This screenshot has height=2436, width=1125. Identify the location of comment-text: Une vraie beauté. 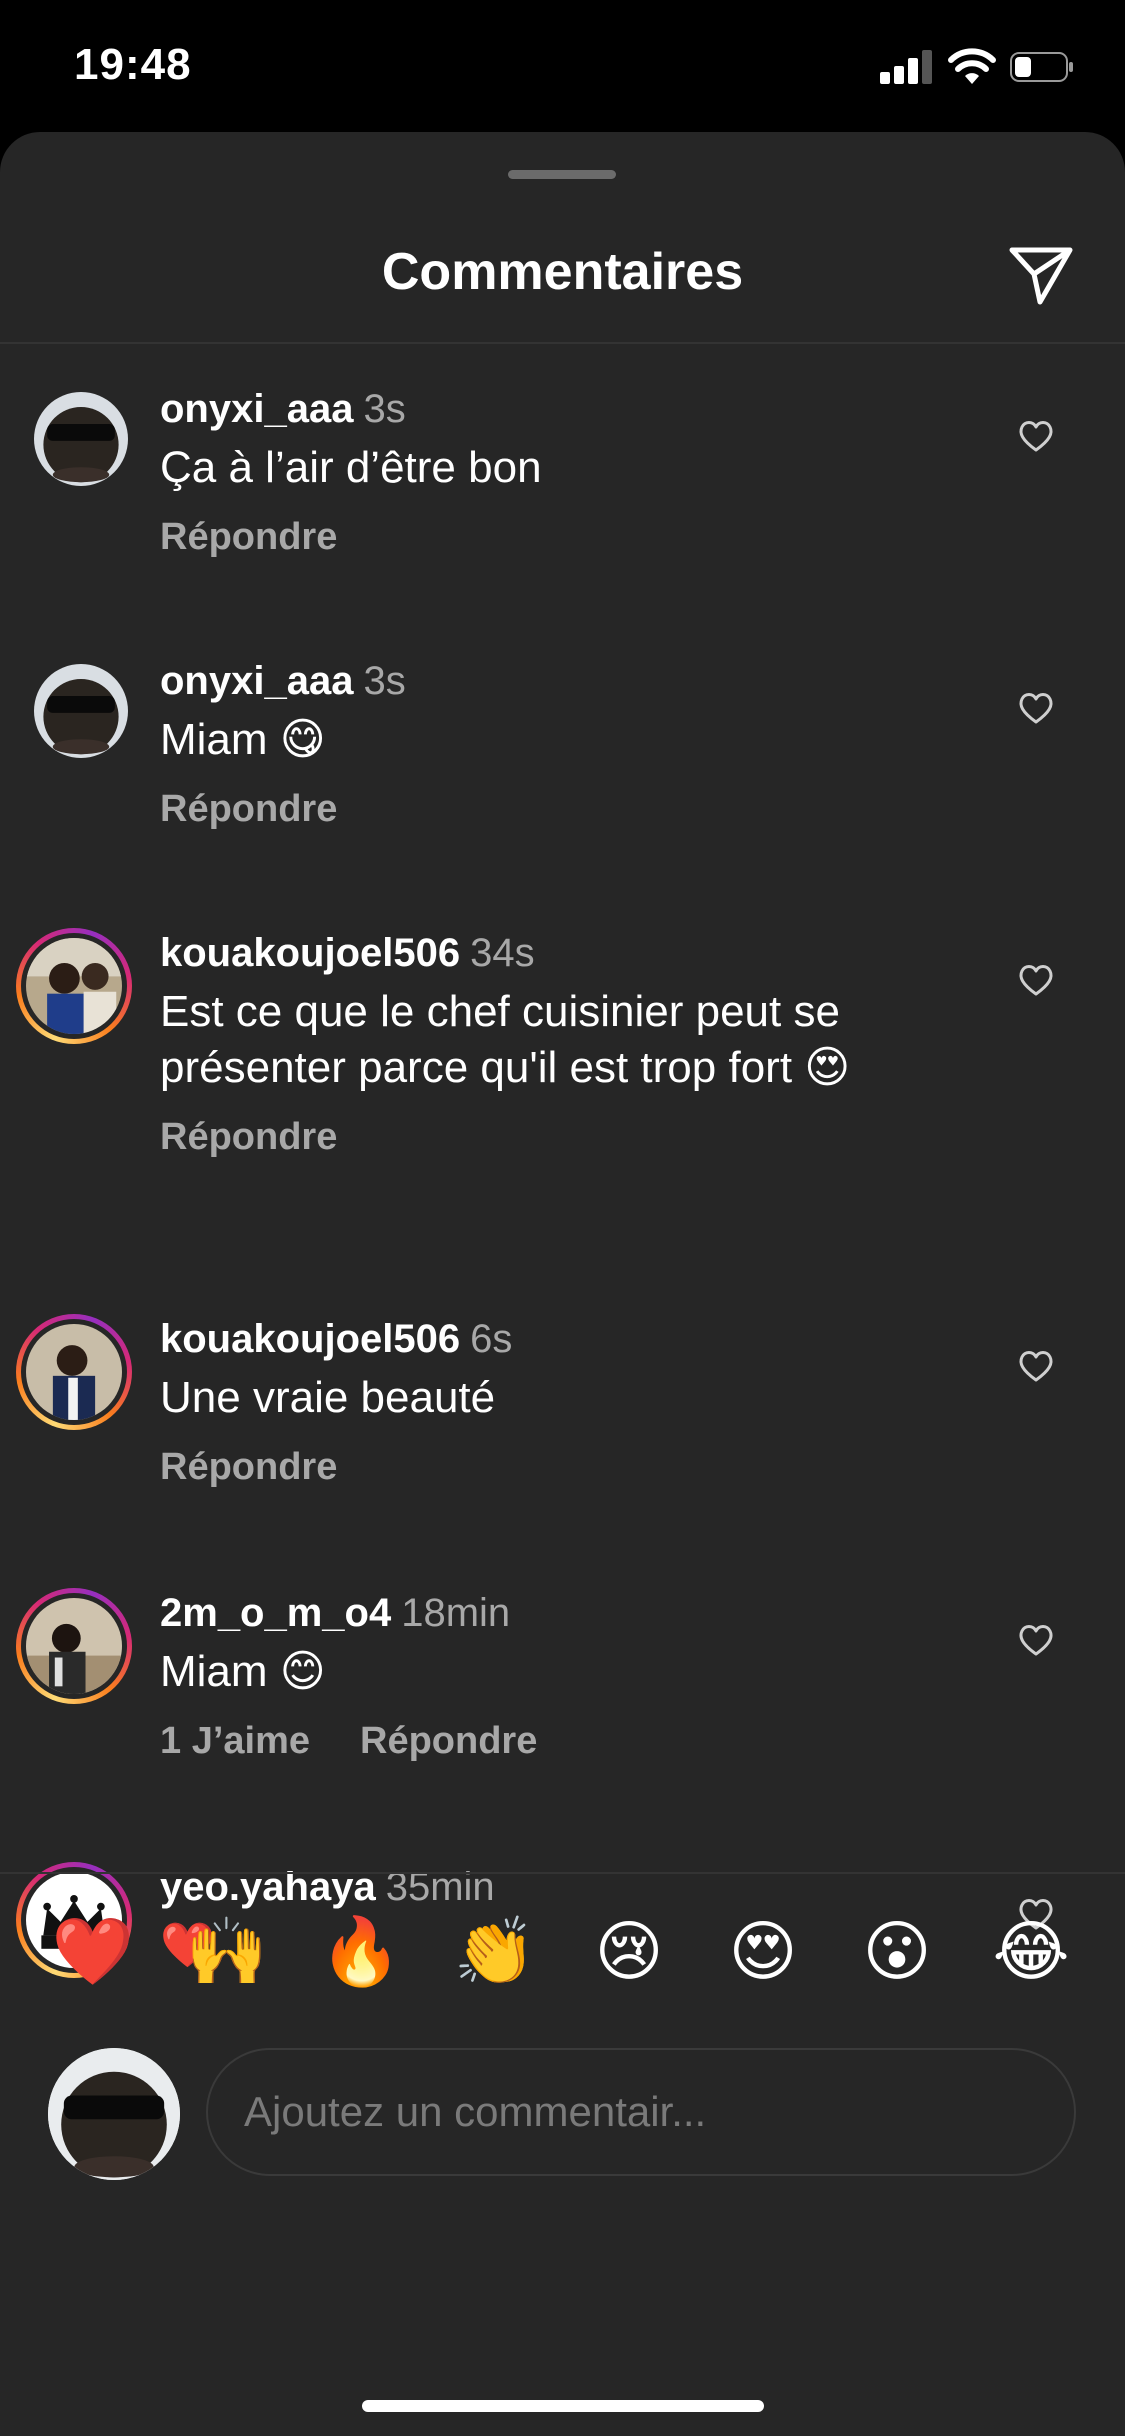
(328, 1397).